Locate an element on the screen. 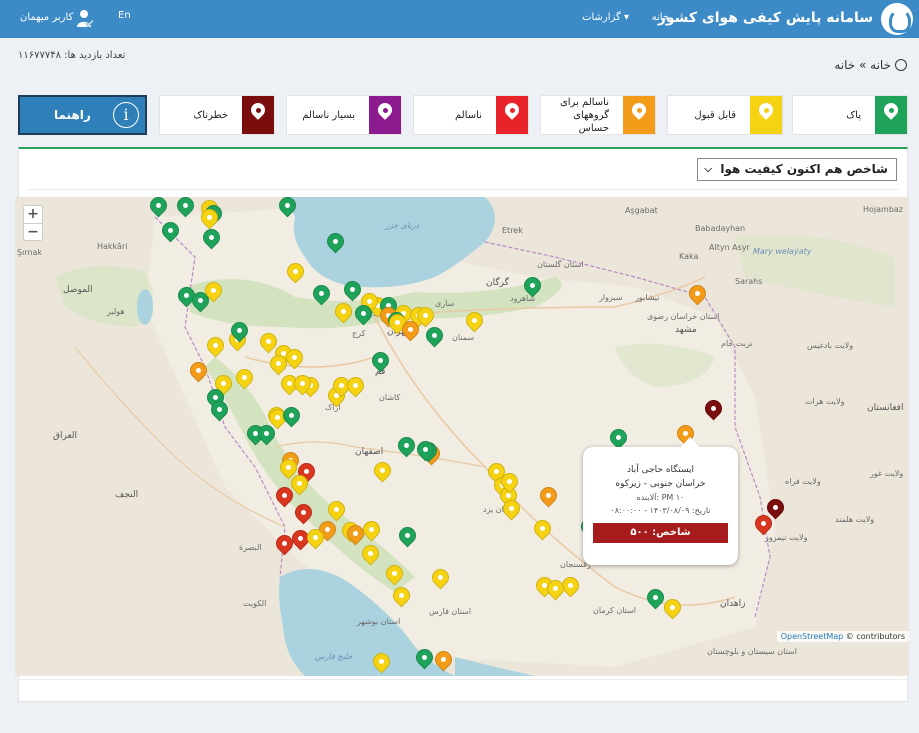  map-label: ولایت بادغیس is located at coordinates (830, 345).